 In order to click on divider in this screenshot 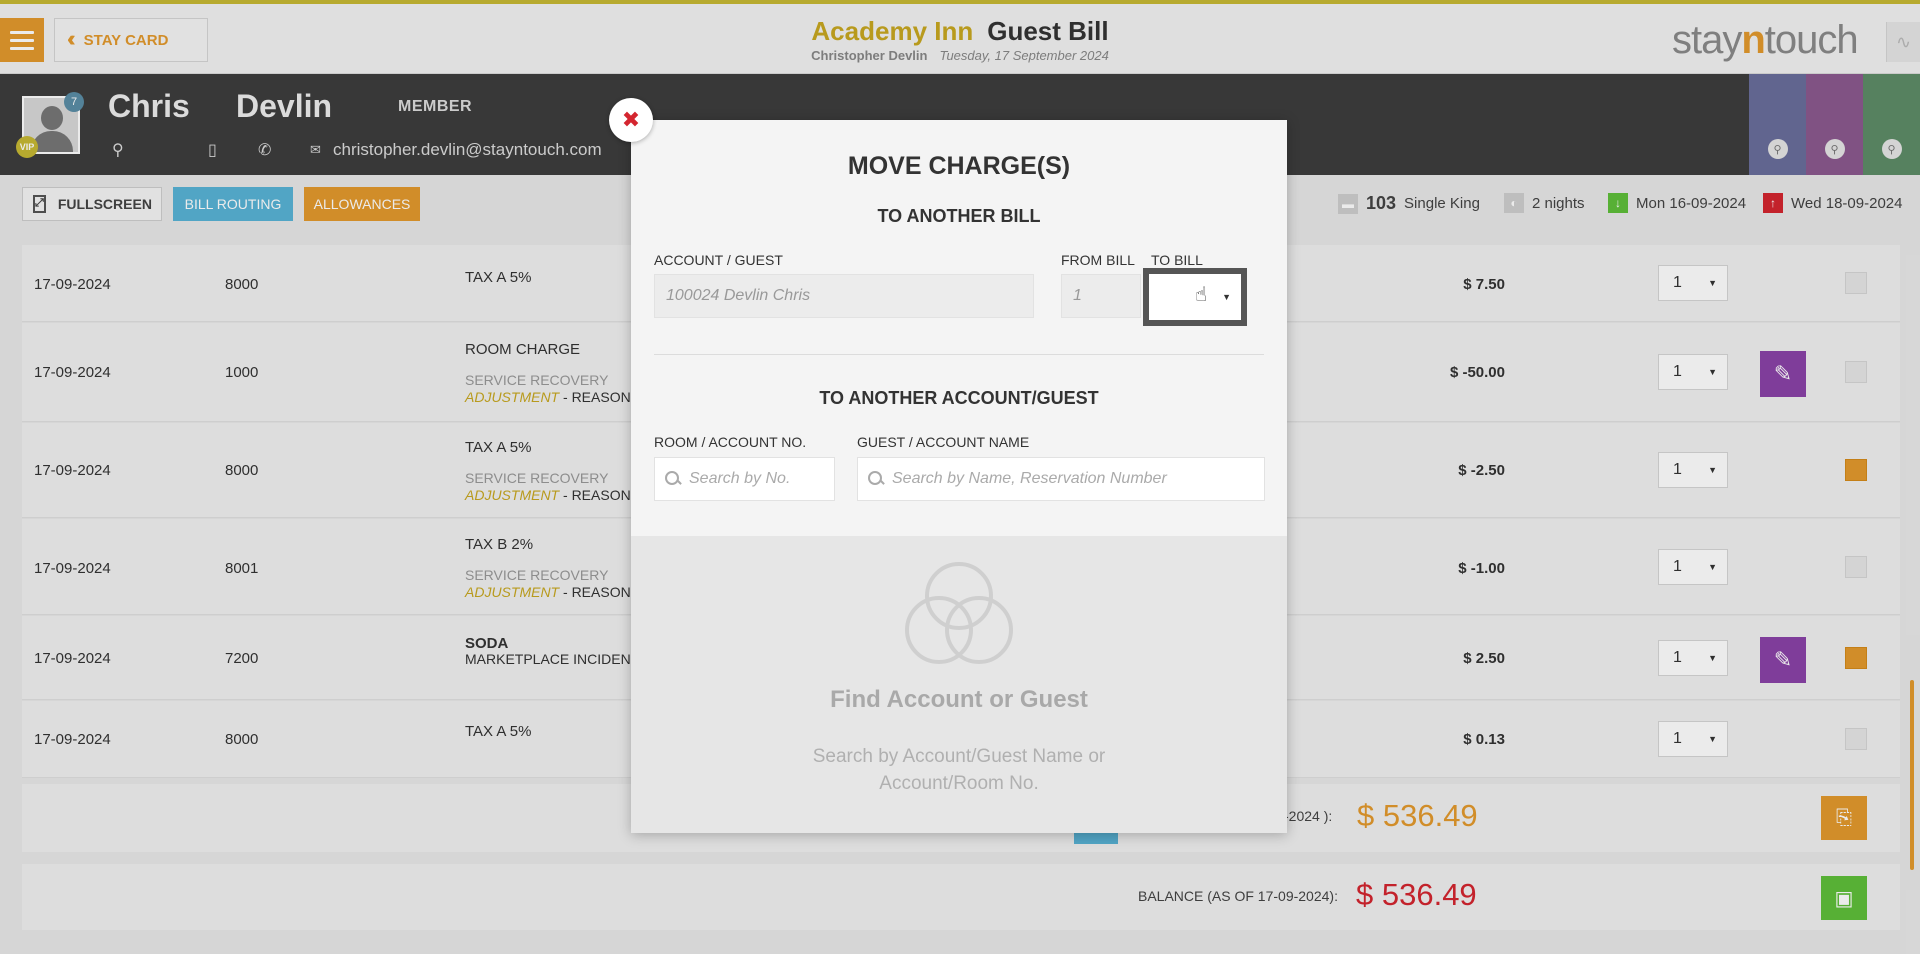, I will do `click(959, 354)`.